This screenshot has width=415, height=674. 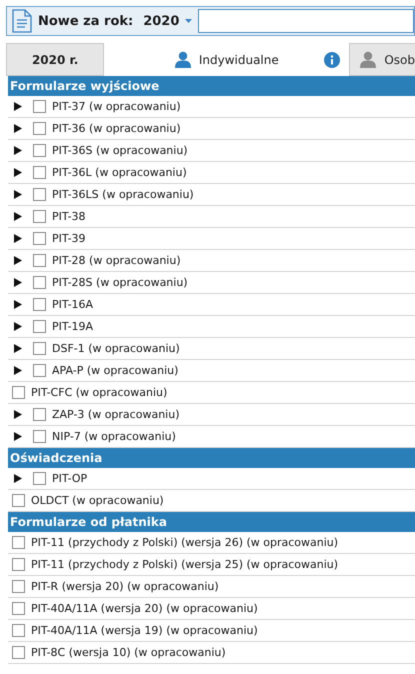 I want to click on form-label: PIT-11 (przychody z Polski) (wersja 25) (w opracowaniu), so click(x=184, y=564).